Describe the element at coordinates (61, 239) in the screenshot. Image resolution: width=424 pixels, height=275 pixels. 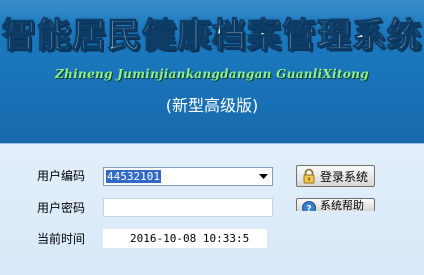
I see `current-time-label: 当前时间` at that location.